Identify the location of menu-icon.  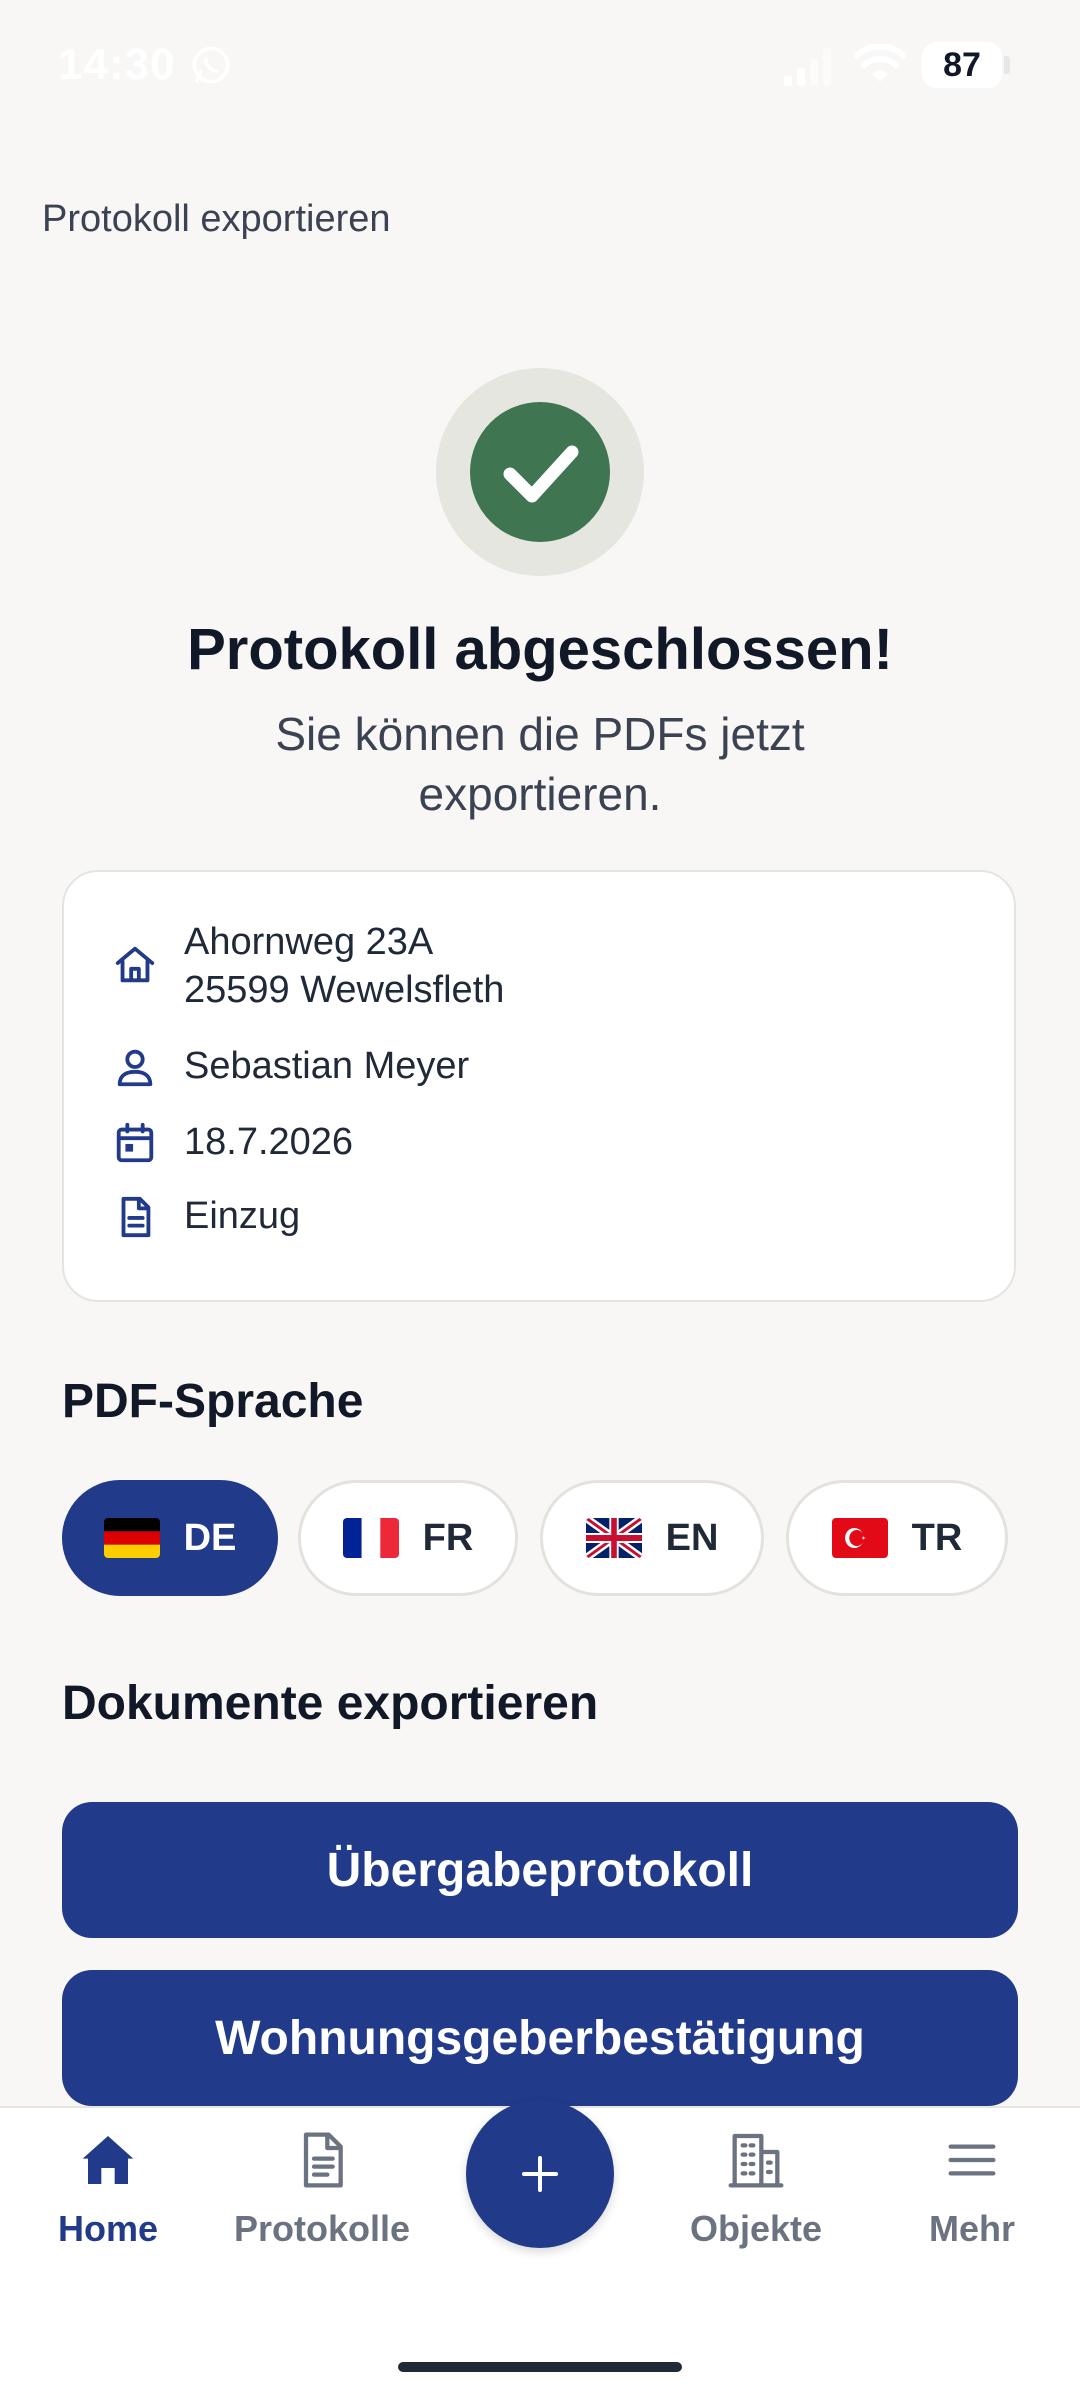
(972, 2160).